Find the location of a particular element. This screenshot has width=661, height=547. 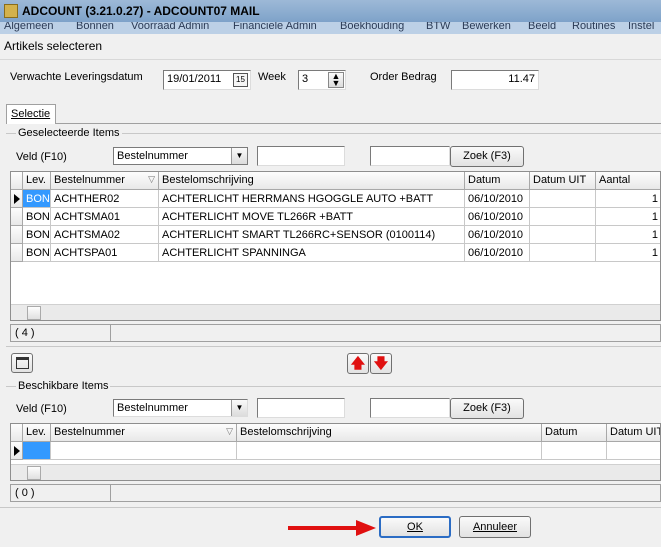

available-horizontal-scrollbar is located at coordinates (335, 472).